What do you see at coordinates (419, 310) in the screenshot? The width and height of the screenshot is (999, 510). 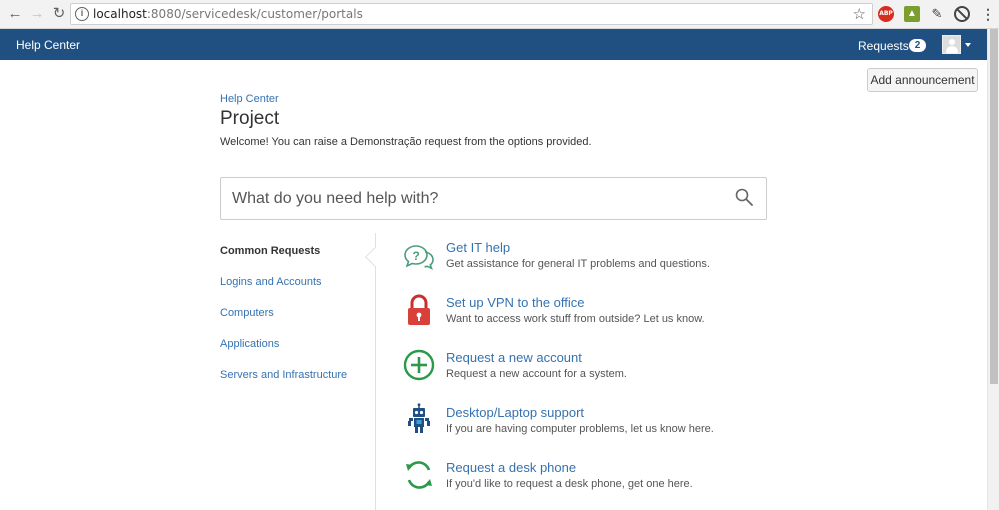 I see `padlock-icon` at bounding box center [419, 310].